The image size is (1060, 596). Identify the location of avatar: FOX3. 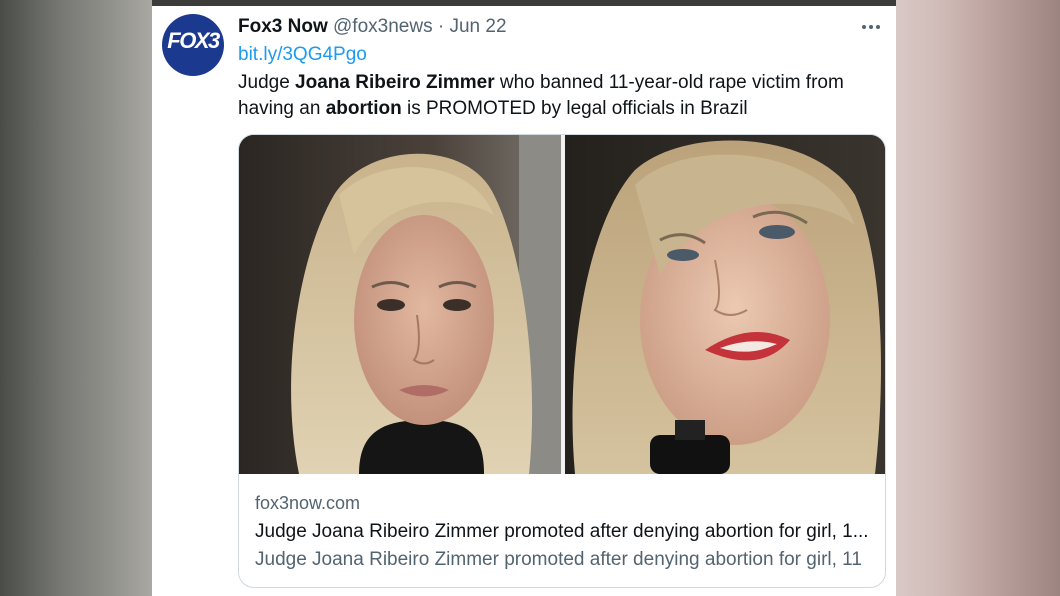
(193, 45).